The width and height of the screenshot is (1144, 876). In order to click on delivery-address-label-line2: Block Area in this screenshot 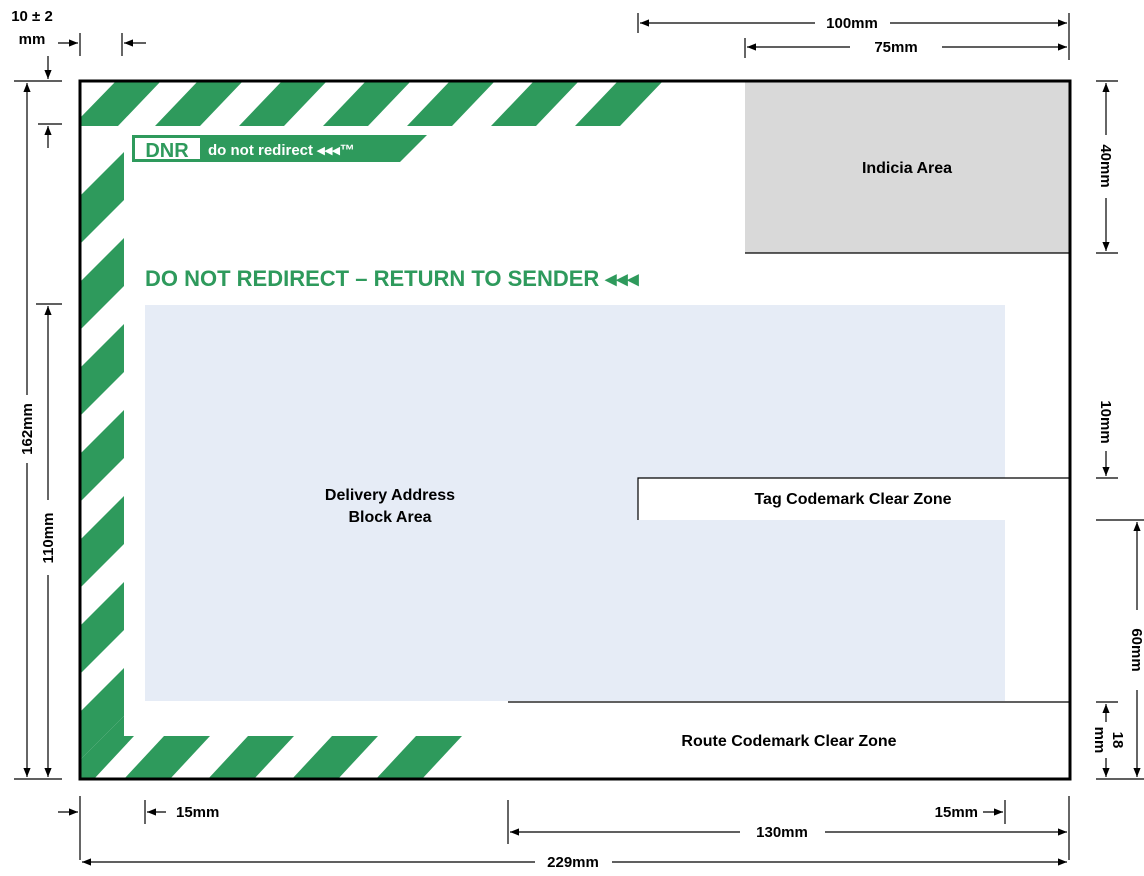, I will do `click(390, 517)`.